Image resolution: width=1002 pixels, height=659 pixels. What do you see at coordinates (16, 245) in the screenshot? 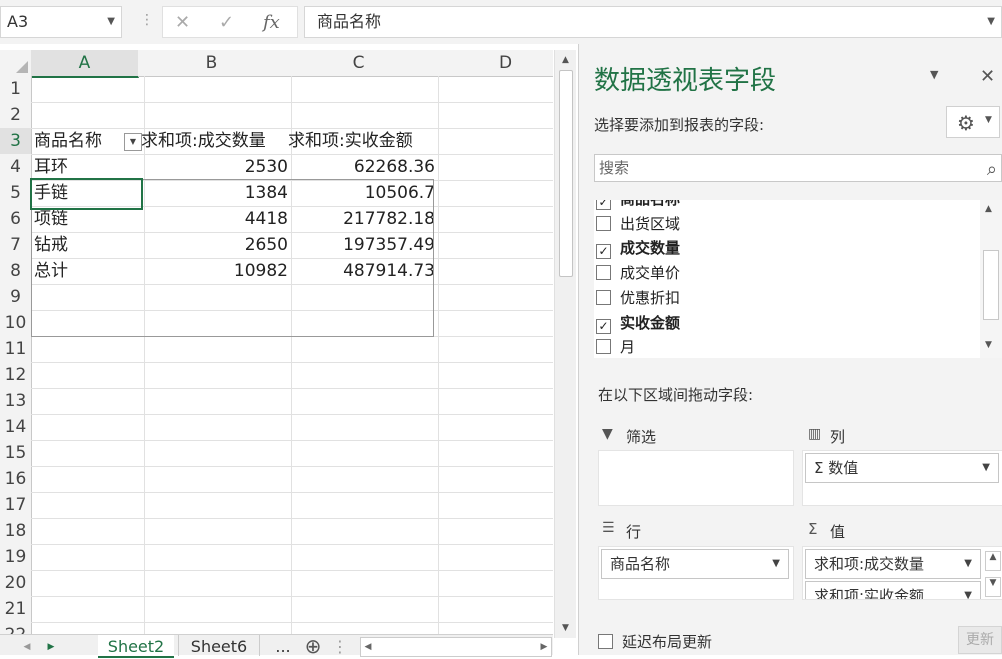
I see `row-header: 7` at bounding box center [16, 245].